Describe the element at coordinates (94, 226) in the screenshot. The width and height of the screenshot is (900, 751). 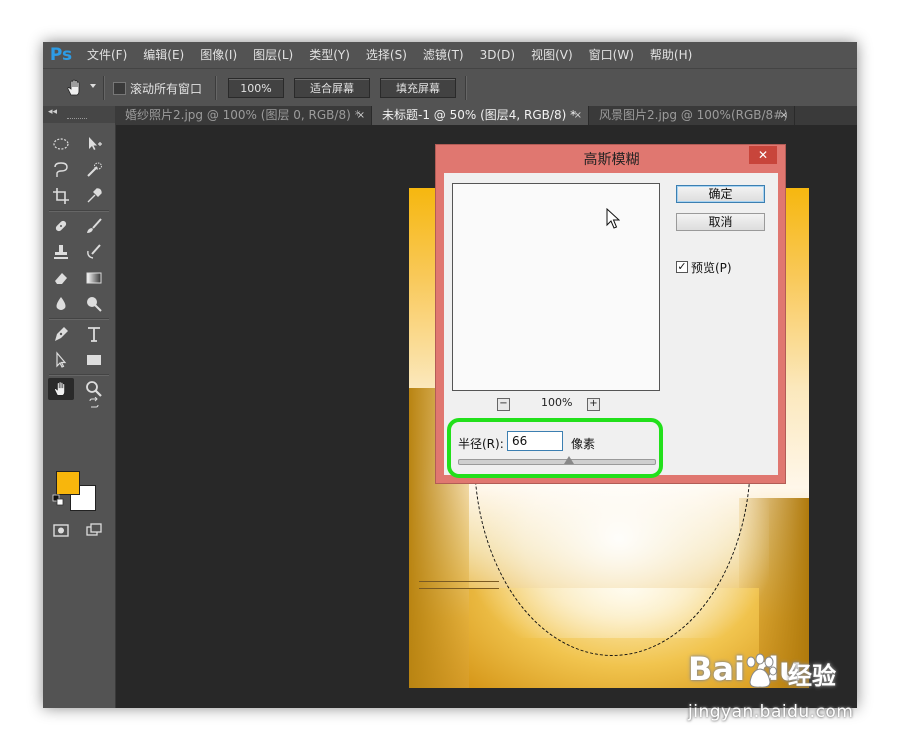
I see `brush-tool-icon` at that location.